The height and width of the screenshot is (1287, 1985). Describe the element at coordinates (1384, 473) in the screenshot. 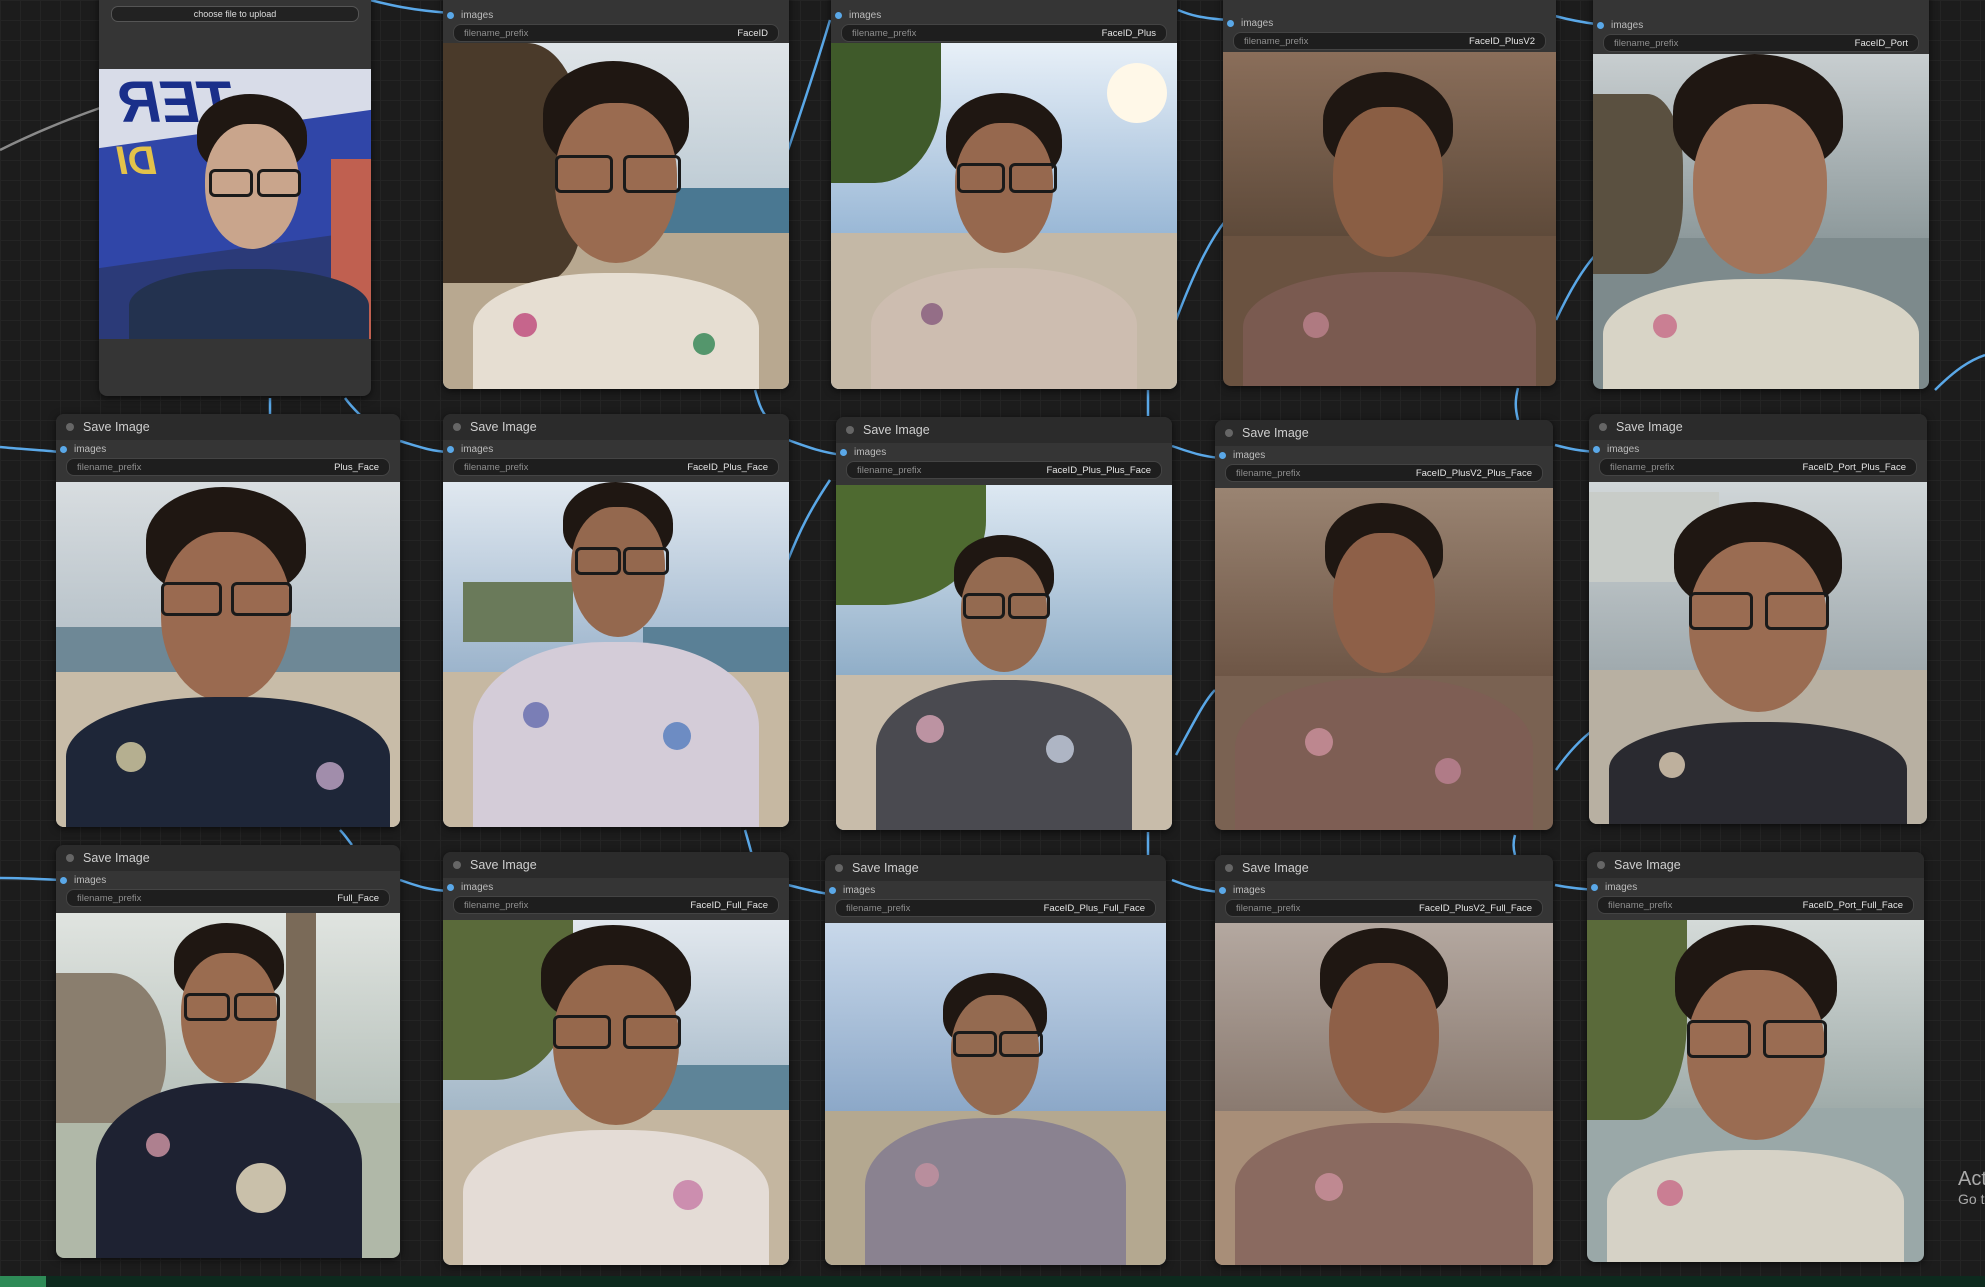

I see `filename-prefix-field: filename_prefix FaceID_PlusV2_Plus_Face` at that location.